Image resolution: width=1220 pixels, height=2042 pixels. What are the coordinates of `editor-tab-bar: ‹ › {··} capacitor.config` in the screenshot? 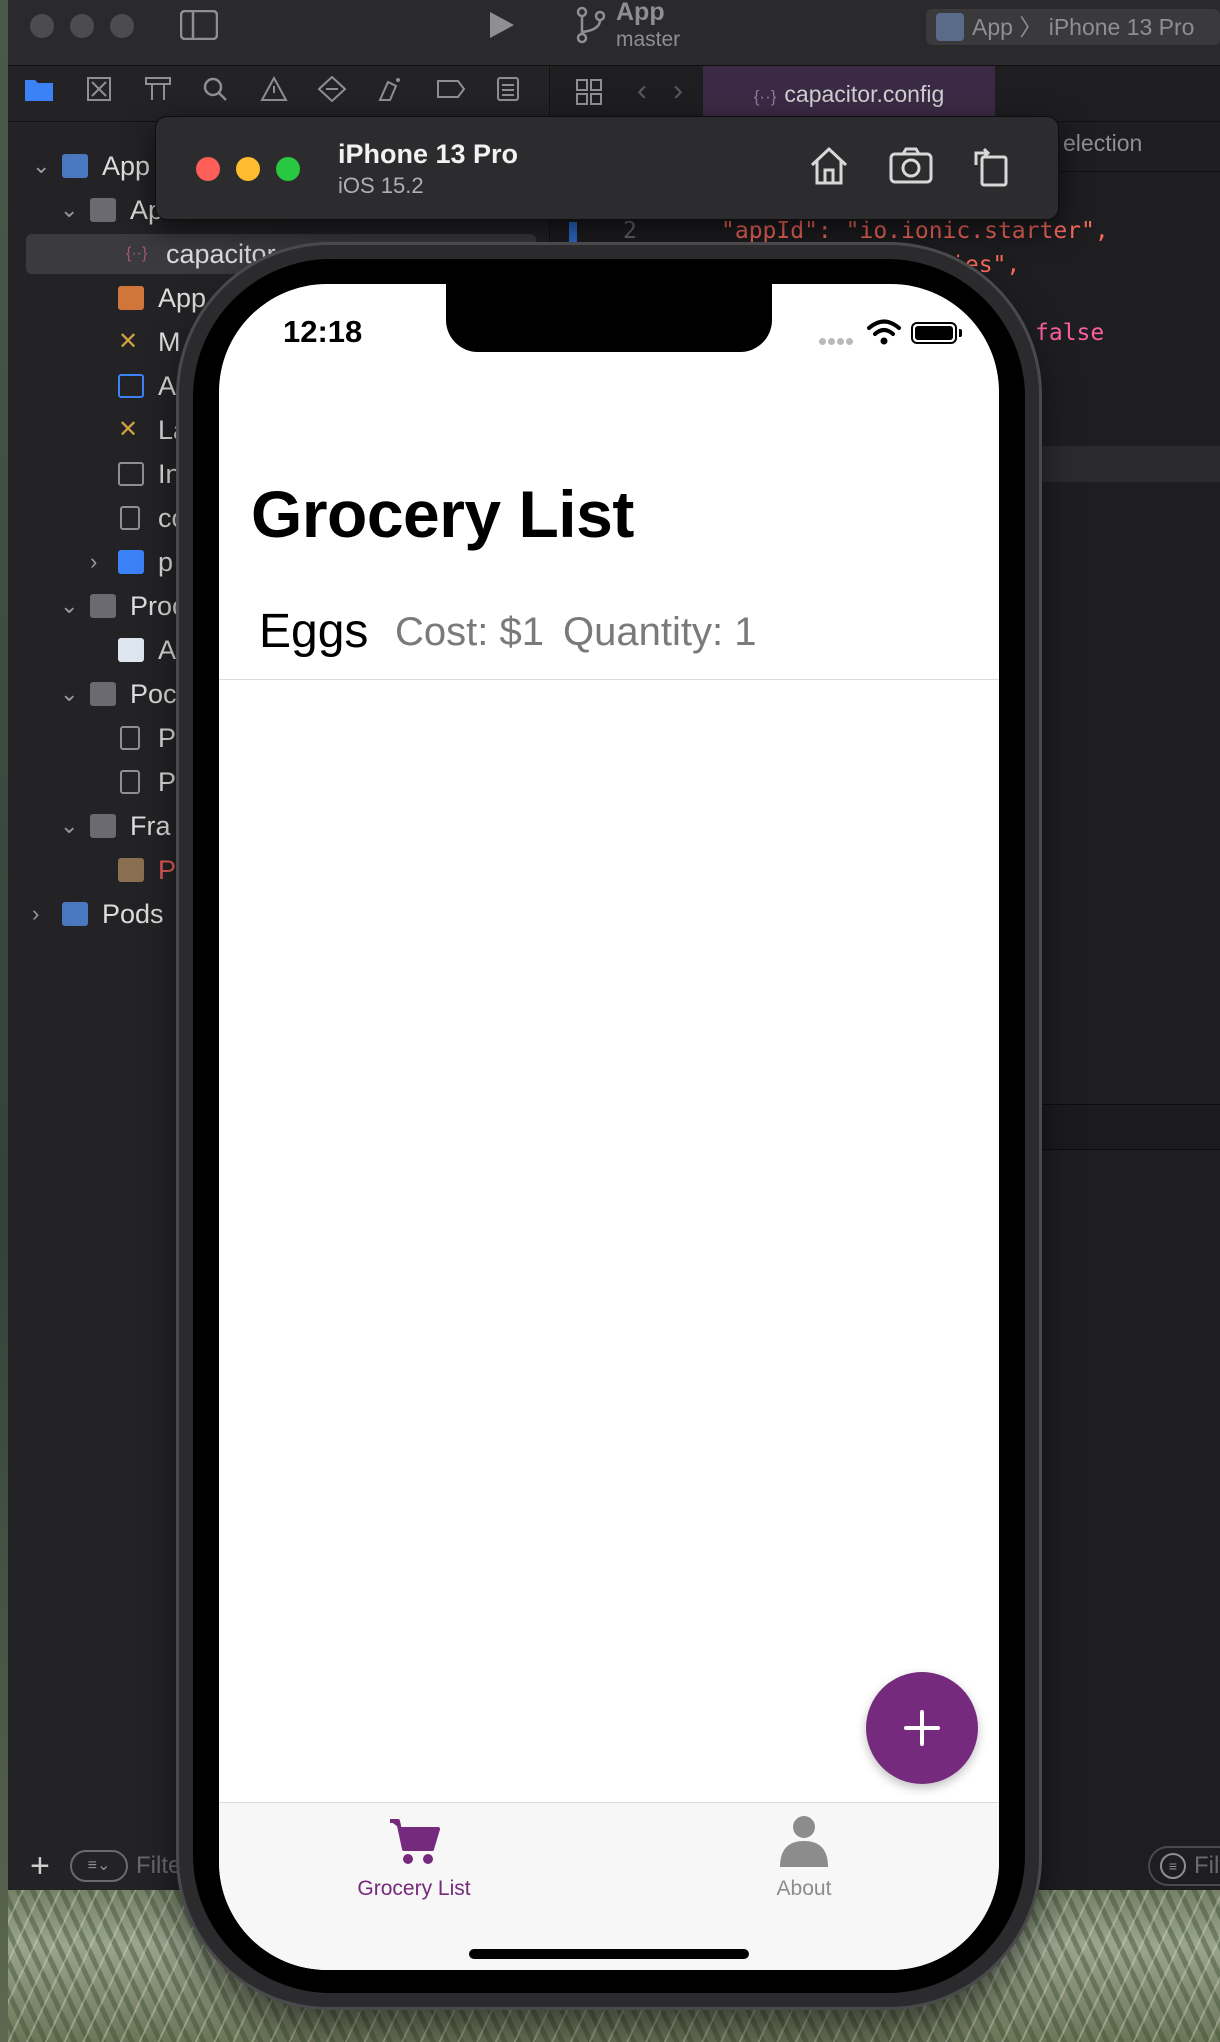 It's located at (885, 94).